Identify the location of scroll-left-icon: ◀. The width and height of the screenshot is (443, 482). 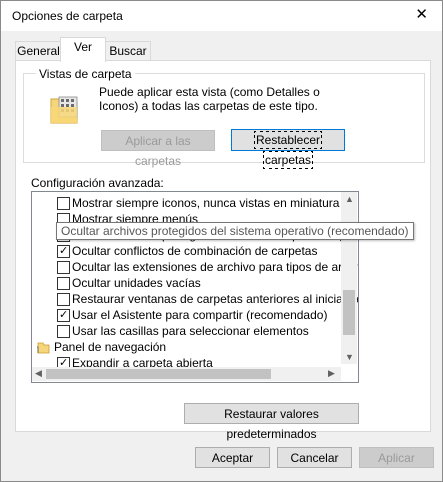
(38, 373).